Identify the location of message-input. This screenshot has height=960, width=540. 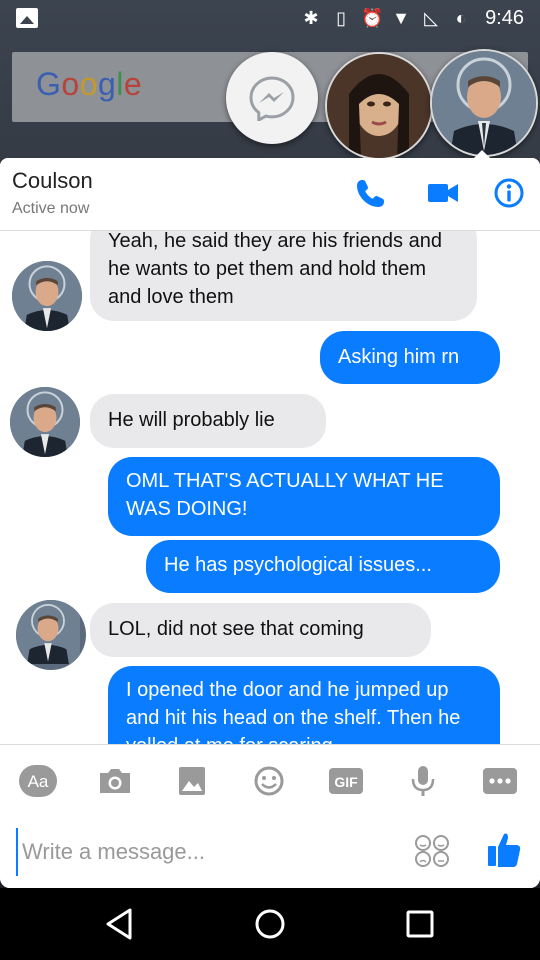
(210, 852).